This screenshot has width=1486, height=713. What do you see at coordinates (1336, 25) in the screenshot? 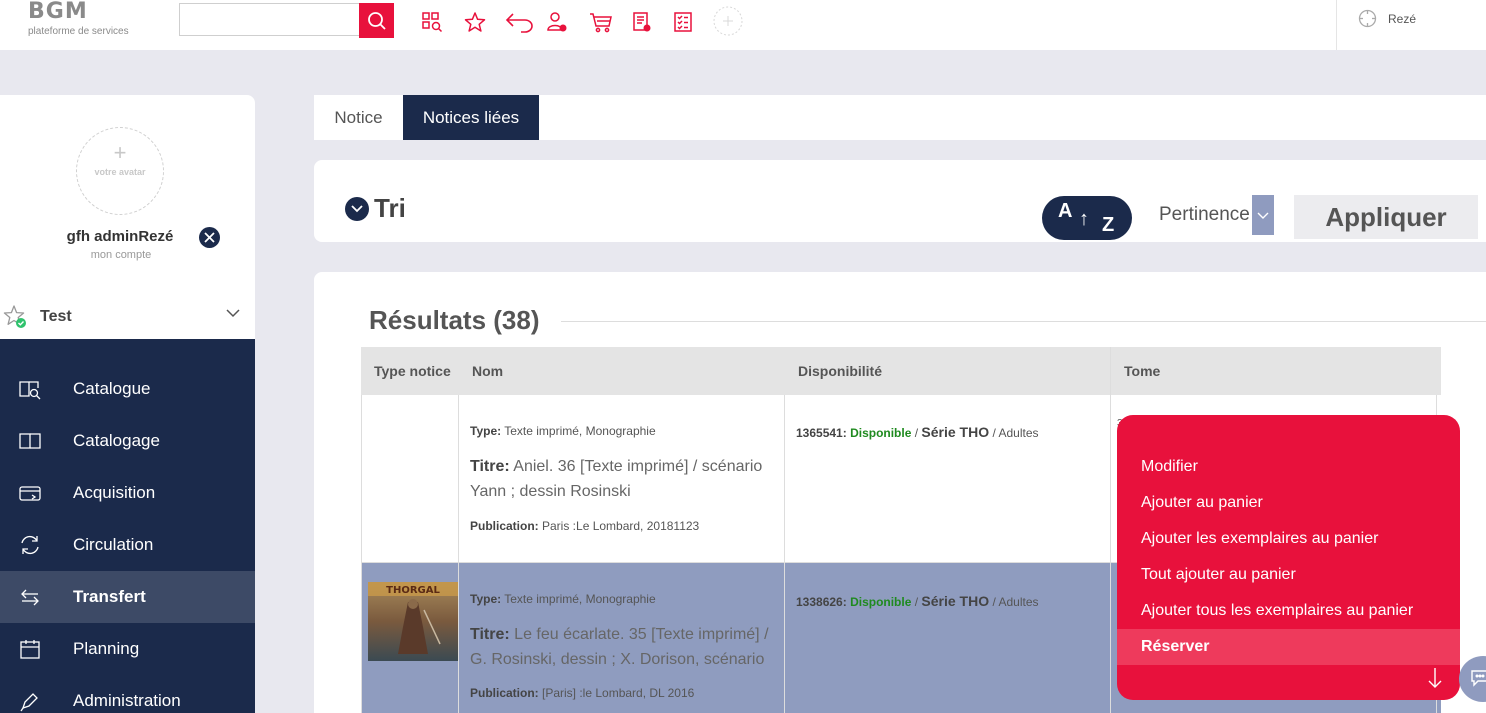
I see `header-divider` at bounding box center [1336, 25].